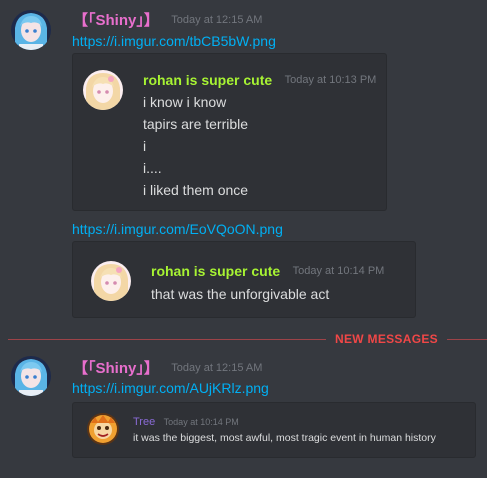 The width and height of the screenshot is (487, 478). Describe the element at coordinates (196, 190) in the screenshot. I see `quote-line: i liked them once` at that location.